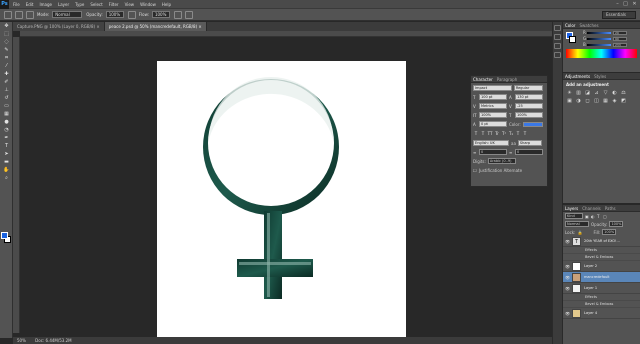  What do you see at coordinates (16, 4) in the screenshot?
I see `menu-file: File` at bounding box center [16, 4].